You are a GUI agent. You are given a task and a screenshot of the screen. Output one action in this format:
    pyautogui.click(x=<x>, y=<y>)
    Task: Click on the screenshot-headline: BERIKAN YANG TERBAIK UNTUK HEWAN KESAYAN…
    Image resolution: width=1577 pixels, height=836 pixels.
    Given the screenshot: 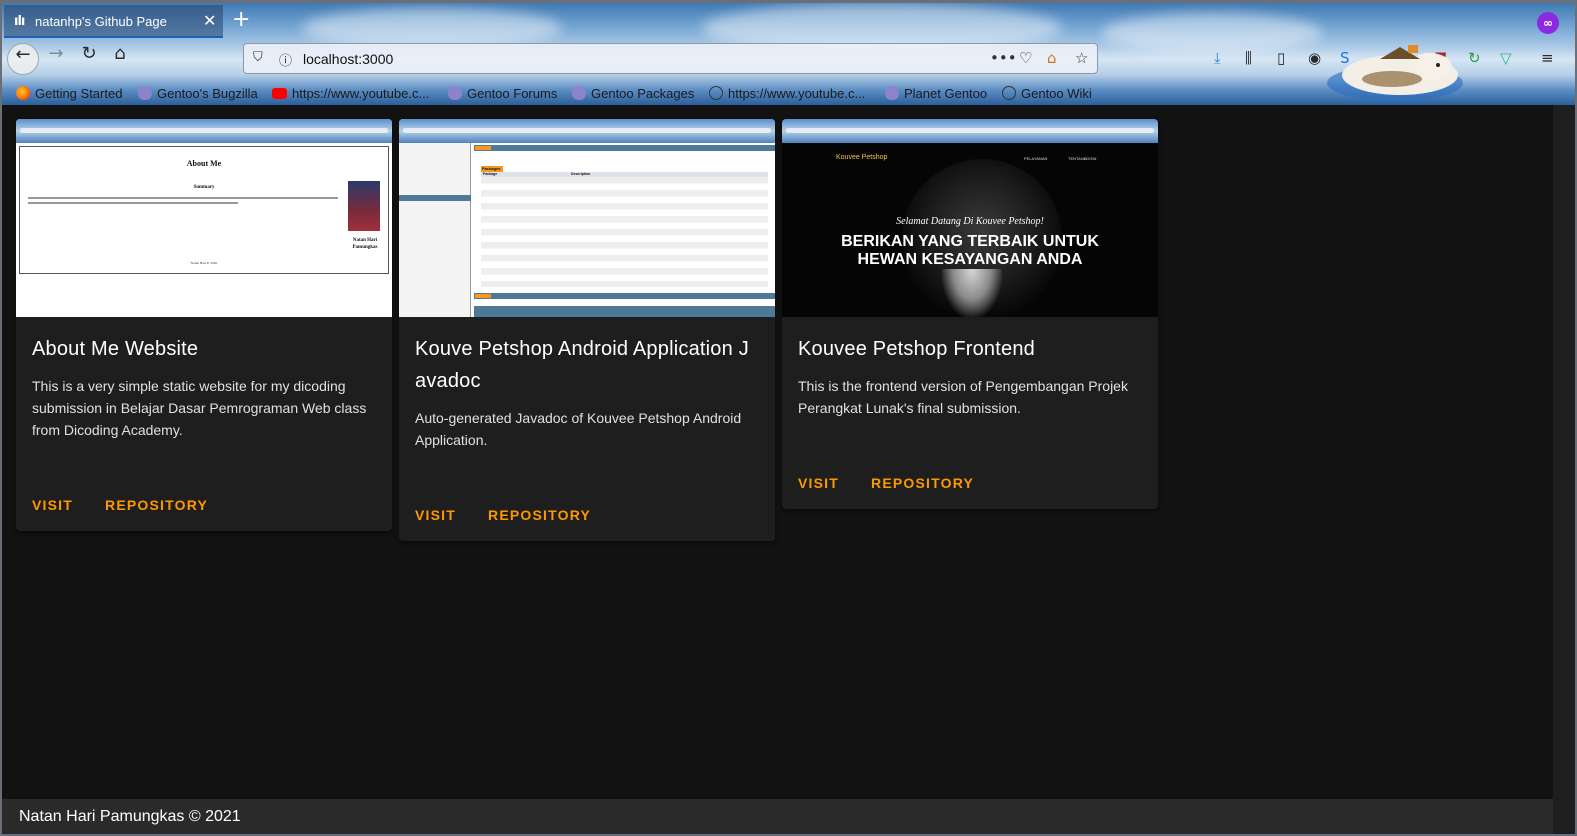 What is the action you would take?
    pyautogui.click(x=970, y=250)
    